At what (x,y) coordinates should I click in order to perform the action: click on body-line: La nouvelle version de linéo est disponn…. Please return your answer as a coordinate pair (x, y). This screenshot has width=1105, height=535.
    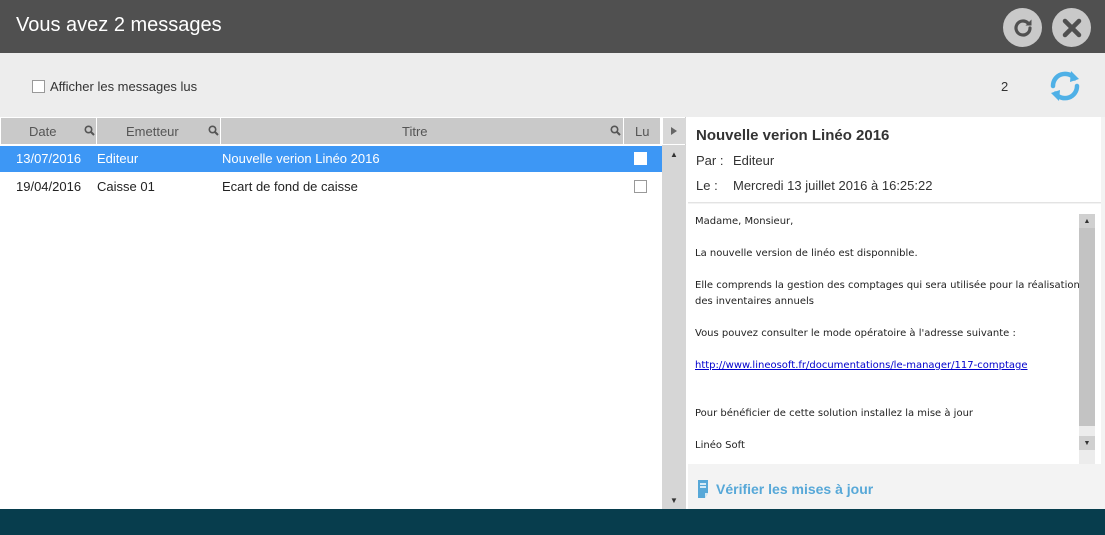
    Looking at the image, I should click on (806, 253).